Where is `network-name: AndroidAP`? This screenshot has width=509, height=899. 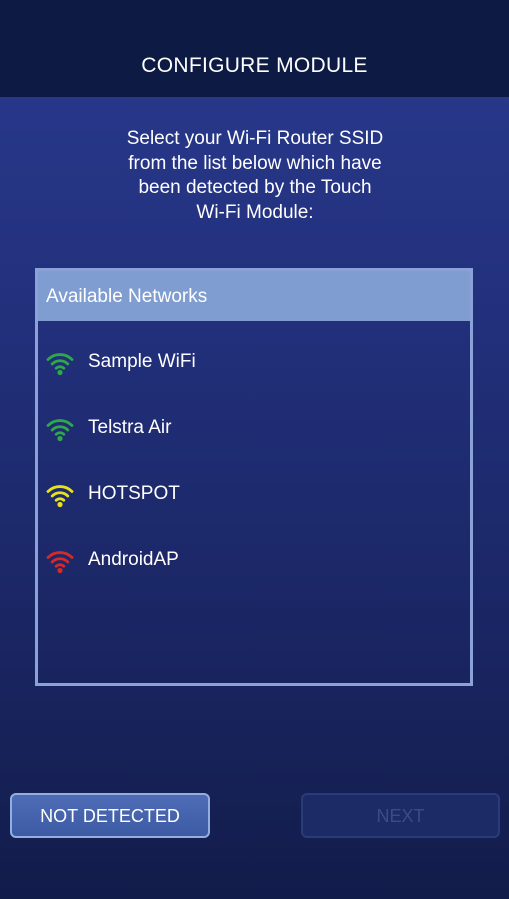
network-name: AndroidAP is located at coordinates (133, 559).